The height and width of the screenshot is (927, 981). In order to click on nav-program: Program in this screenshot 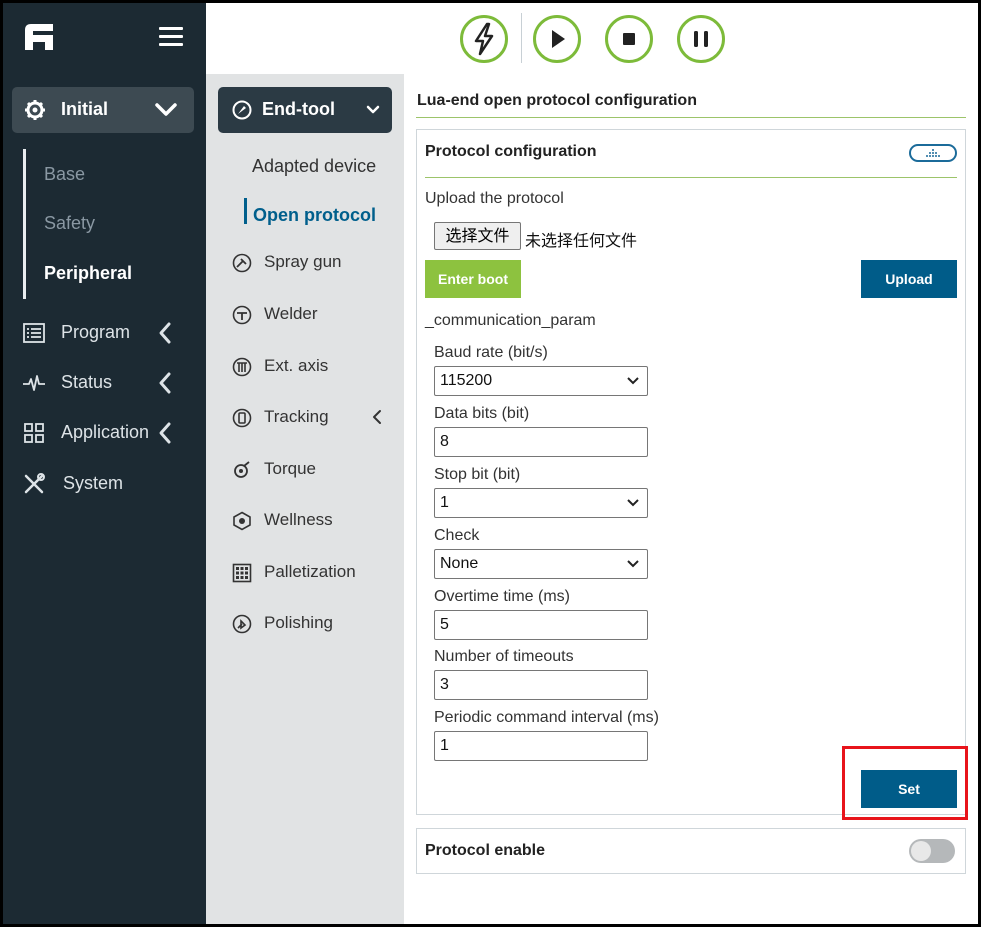, I will do `click(104, 333)`.